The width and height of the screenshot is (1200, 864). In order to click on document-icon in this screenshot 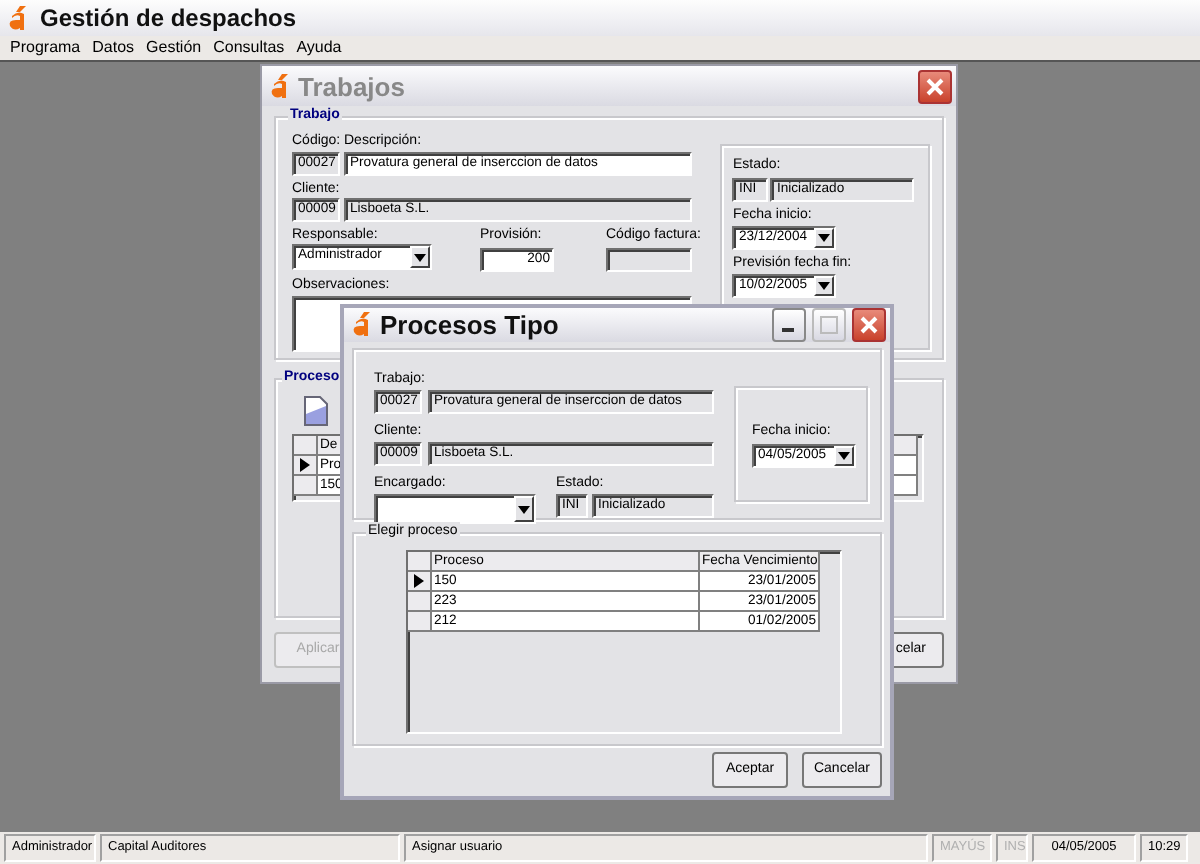, I will do `click(316, 411)`.